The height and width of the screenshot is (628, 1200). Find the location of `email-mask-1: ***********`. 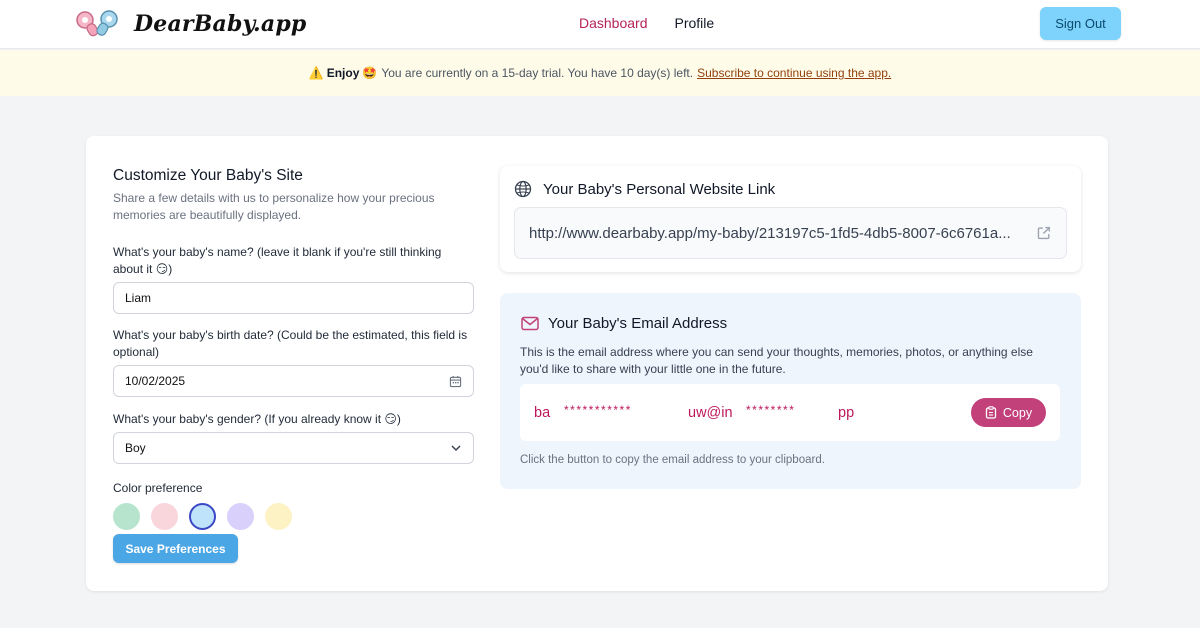

email-mask-1: *********** is located at coordinates (598, 410).